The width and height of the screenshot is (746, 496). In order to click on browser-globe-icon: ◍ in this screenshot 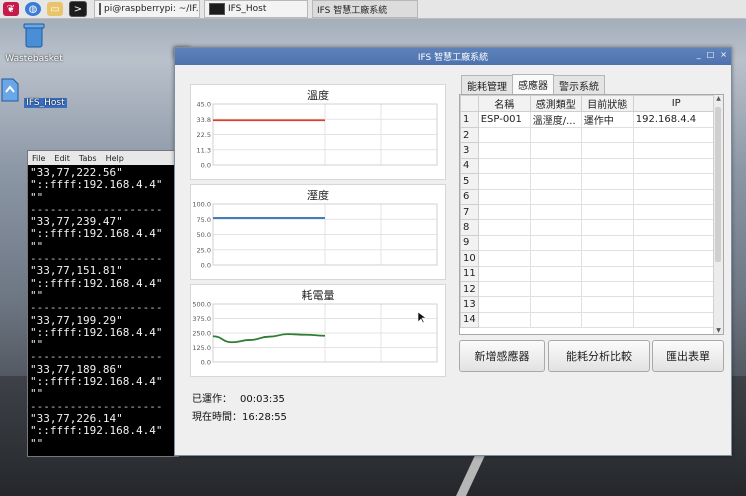, I will do `click(33, 9)`.